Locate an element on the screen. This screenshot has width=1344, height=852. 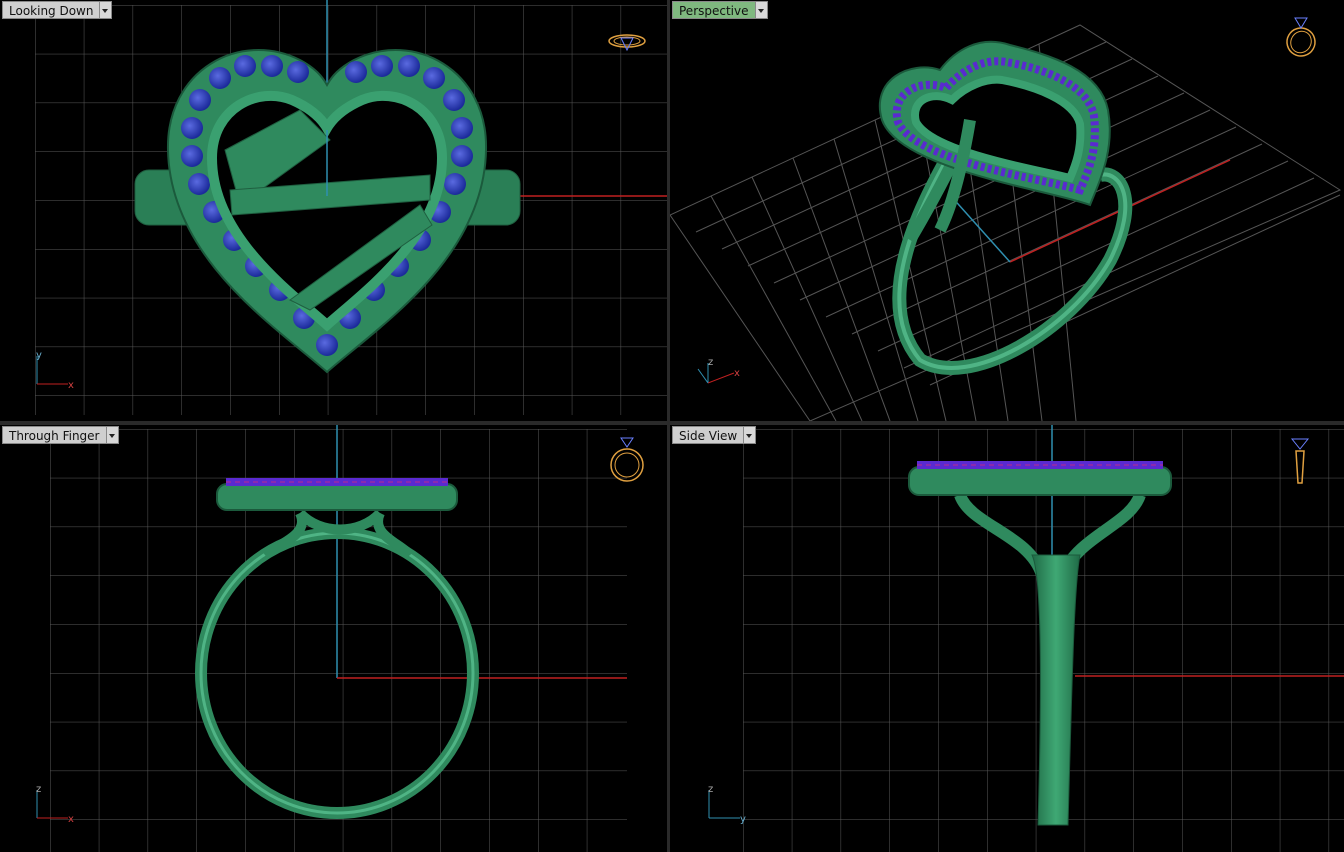
axis-label-vertical: y is located at coordinates (39, 355).